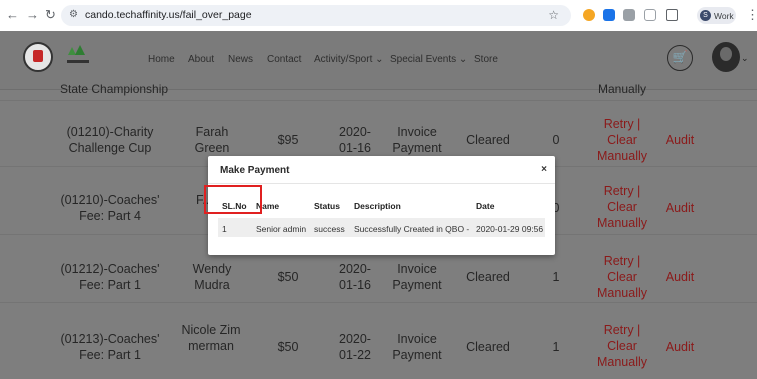  I want to click on row-person: Wendy Mudra, so click(212, 277).